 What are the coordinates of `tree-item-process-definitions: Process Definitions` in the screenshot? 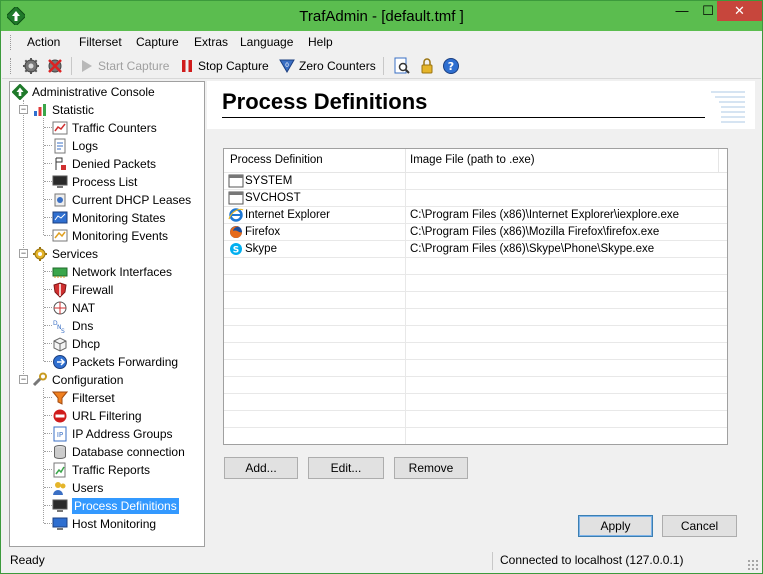 It's located at (115, 506).